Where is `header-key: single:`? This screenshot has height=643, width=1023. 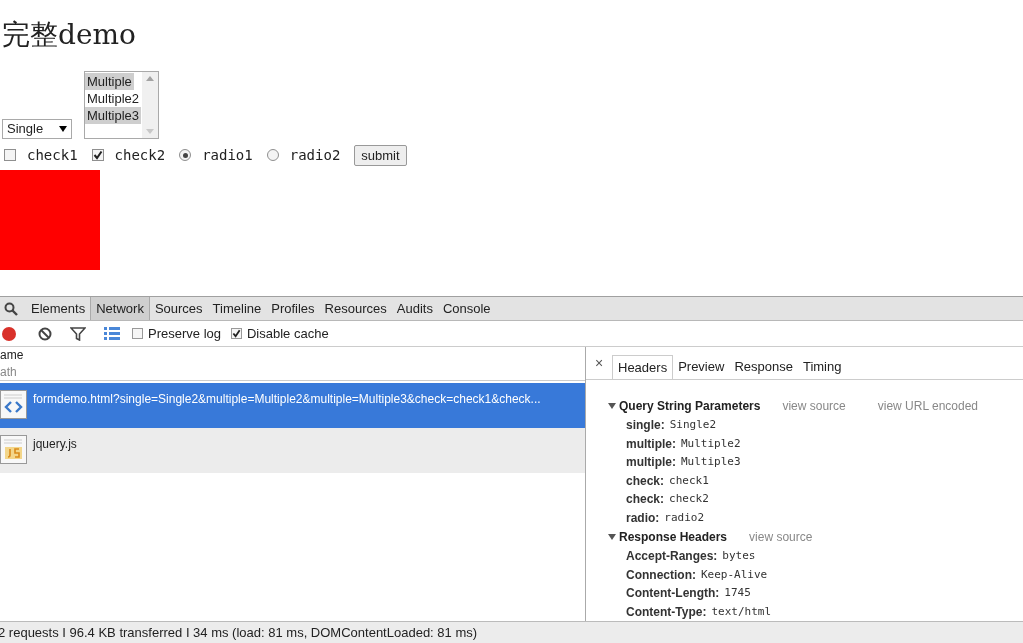 header-key: single: is located at coordinates (645, 425).